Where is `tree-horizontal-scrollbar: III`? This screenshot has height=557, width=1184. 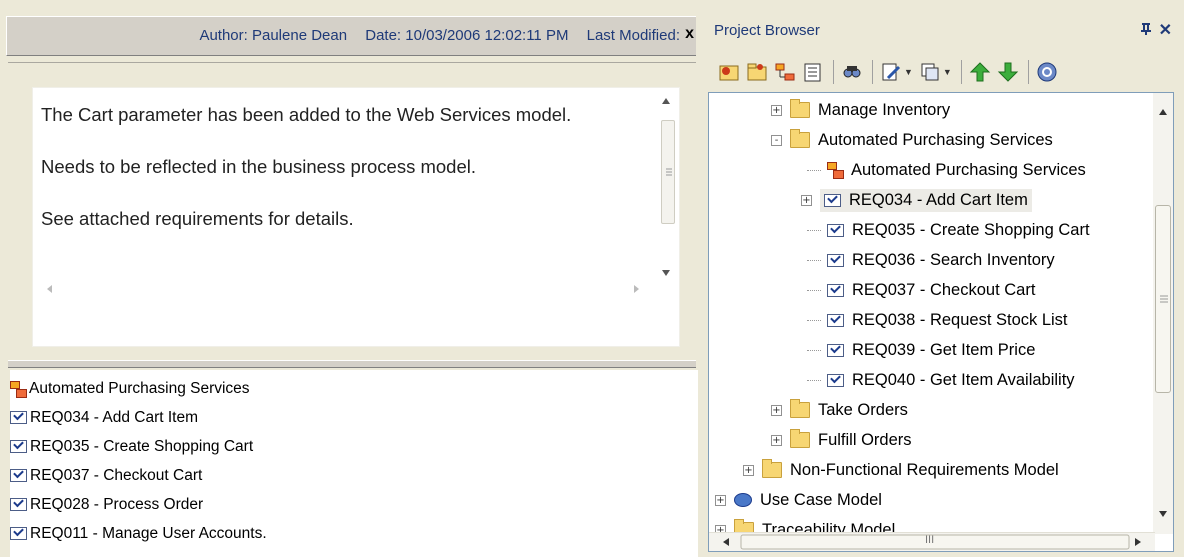 tree-horizontal-scrollbar: III is located at coordinates (932, 541).